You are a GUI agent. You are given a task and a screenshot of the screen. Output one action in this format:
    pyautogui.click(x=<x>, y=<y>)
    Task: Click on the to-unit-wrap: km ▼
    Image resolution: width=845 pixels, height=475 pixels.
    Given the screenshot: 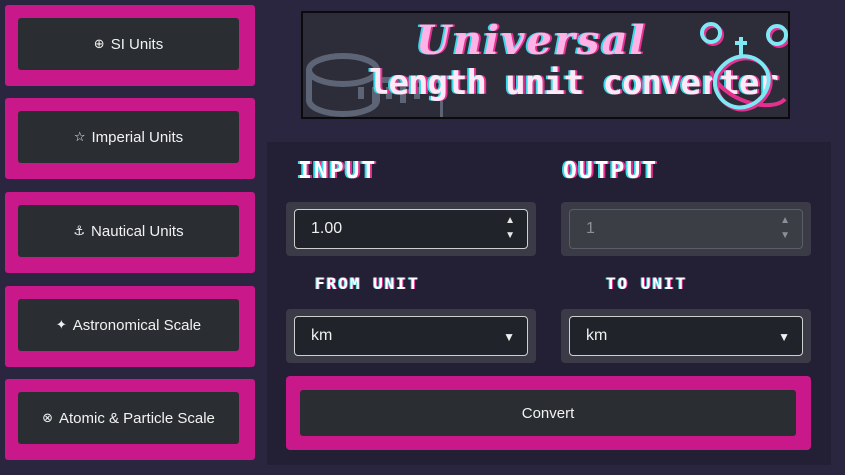 What is the action you would take?
    pyautogui.click(x=686, y=336)
    